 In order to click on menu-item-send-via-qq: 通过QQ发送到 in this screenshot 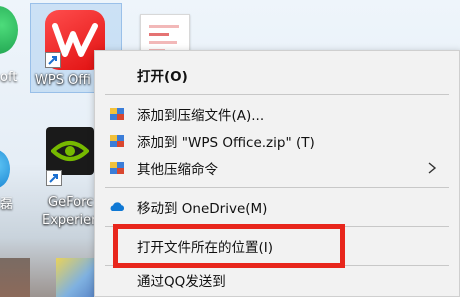, I will do `click(277, 280)`.